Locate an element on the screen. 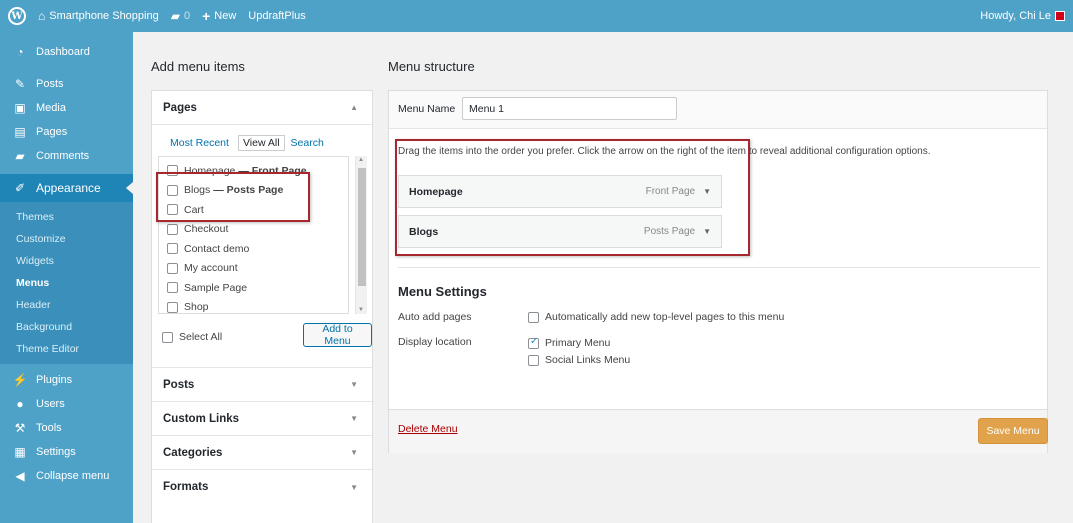 The image size is (1073, 523). social-links-menu-option: Social Links Menu is located at coordinates (579, 360).